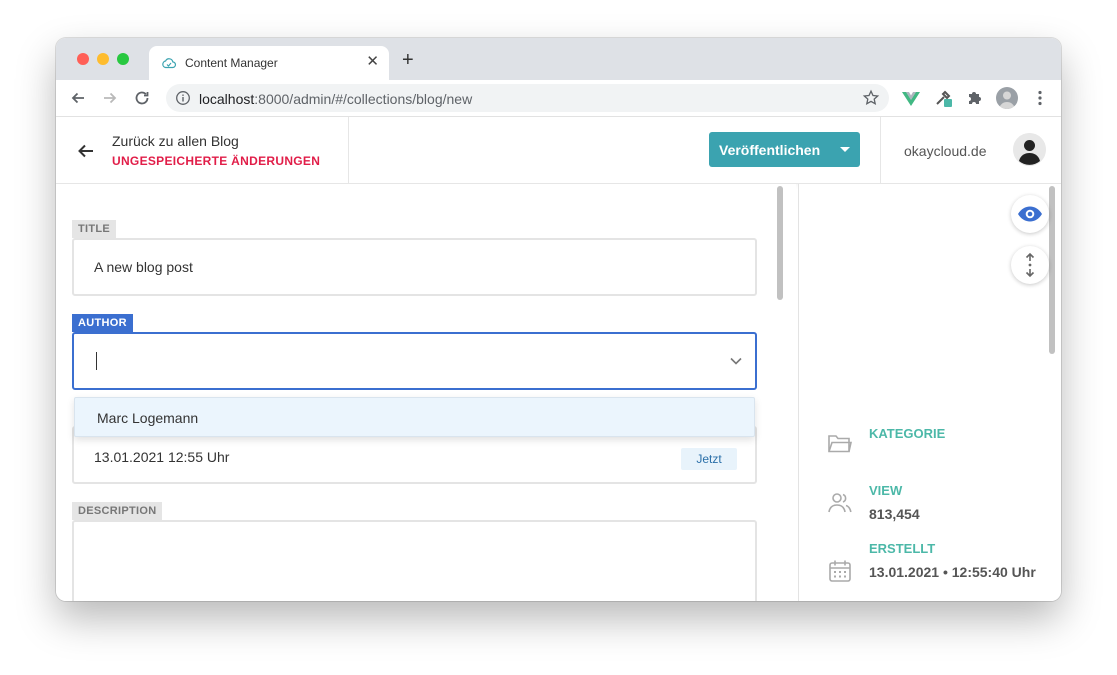  What do you see at coordinates (907, 433) in the screenshot?
I see `category-label: KATEGORIE` at bounding box center [907, 433].